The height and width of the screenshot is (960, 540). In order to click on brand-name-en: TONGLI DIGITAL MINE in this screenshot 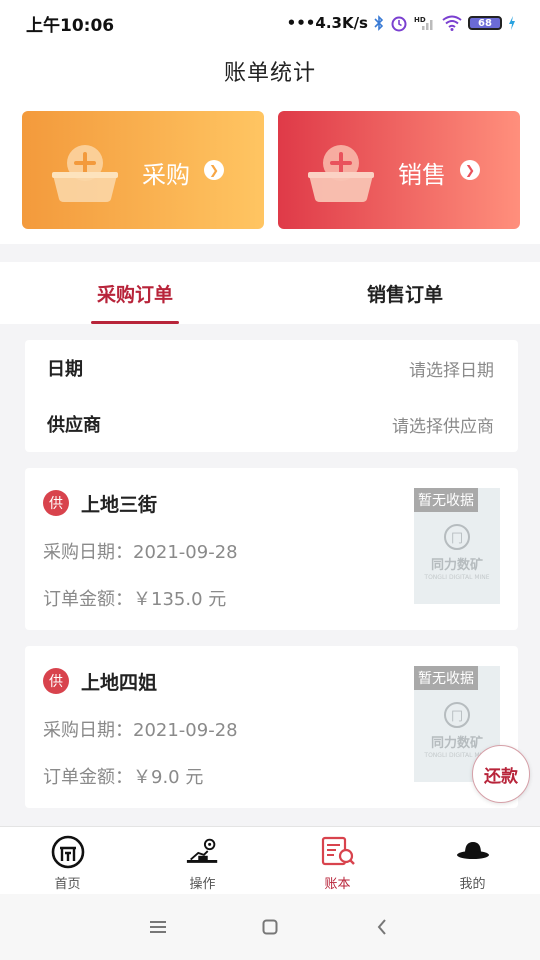, I will do `click(457, 577)`.